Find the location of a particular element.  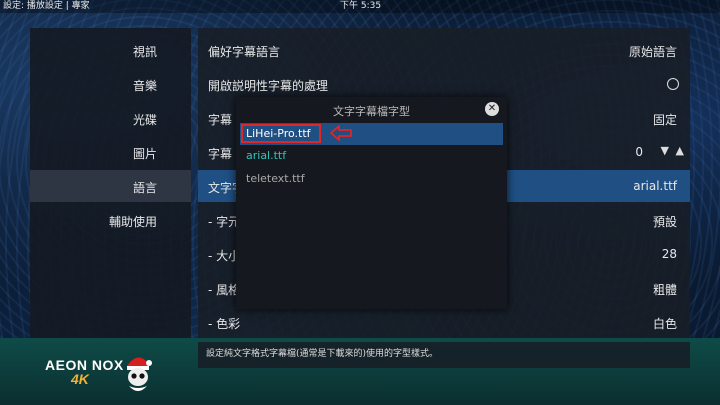

sidebar-item-label: 光碟 is located at coordinates (144, 120).